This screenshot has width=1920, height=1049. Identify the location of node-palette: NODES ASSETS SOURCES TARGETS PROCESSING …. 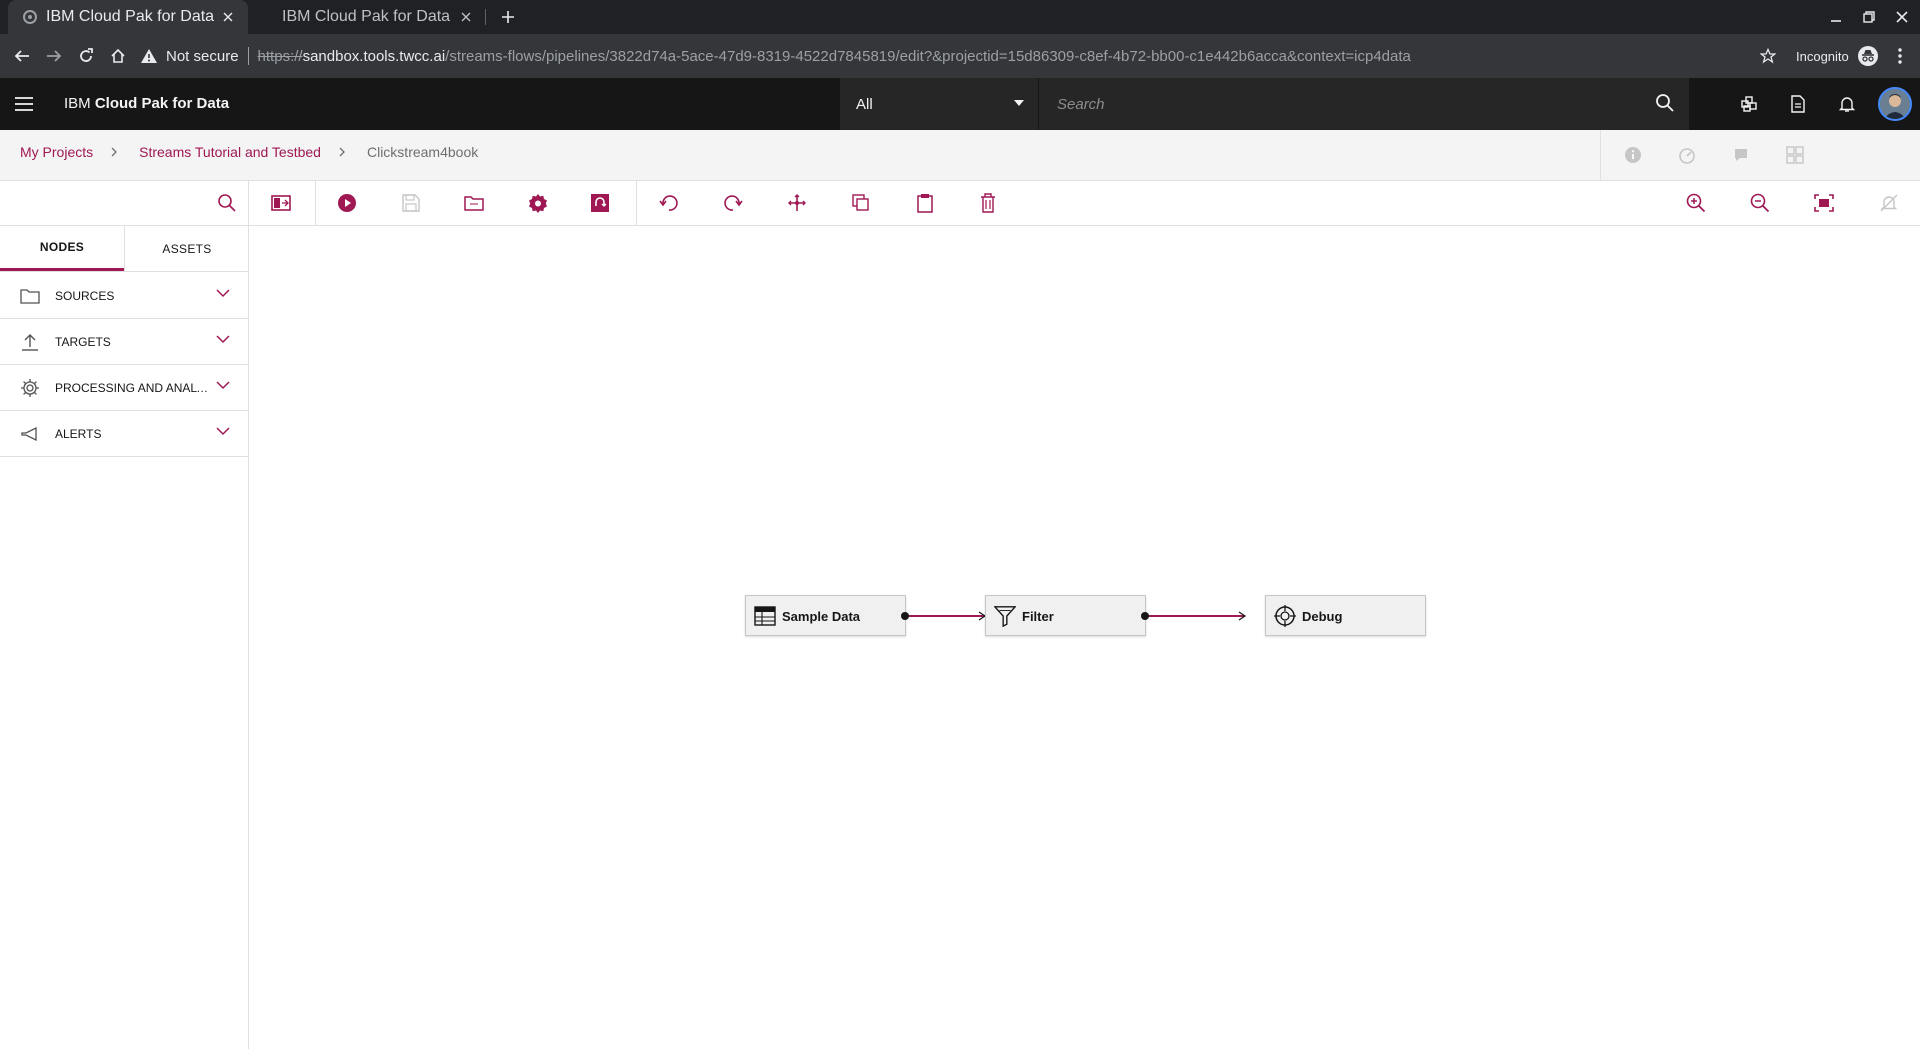
(124, 615).